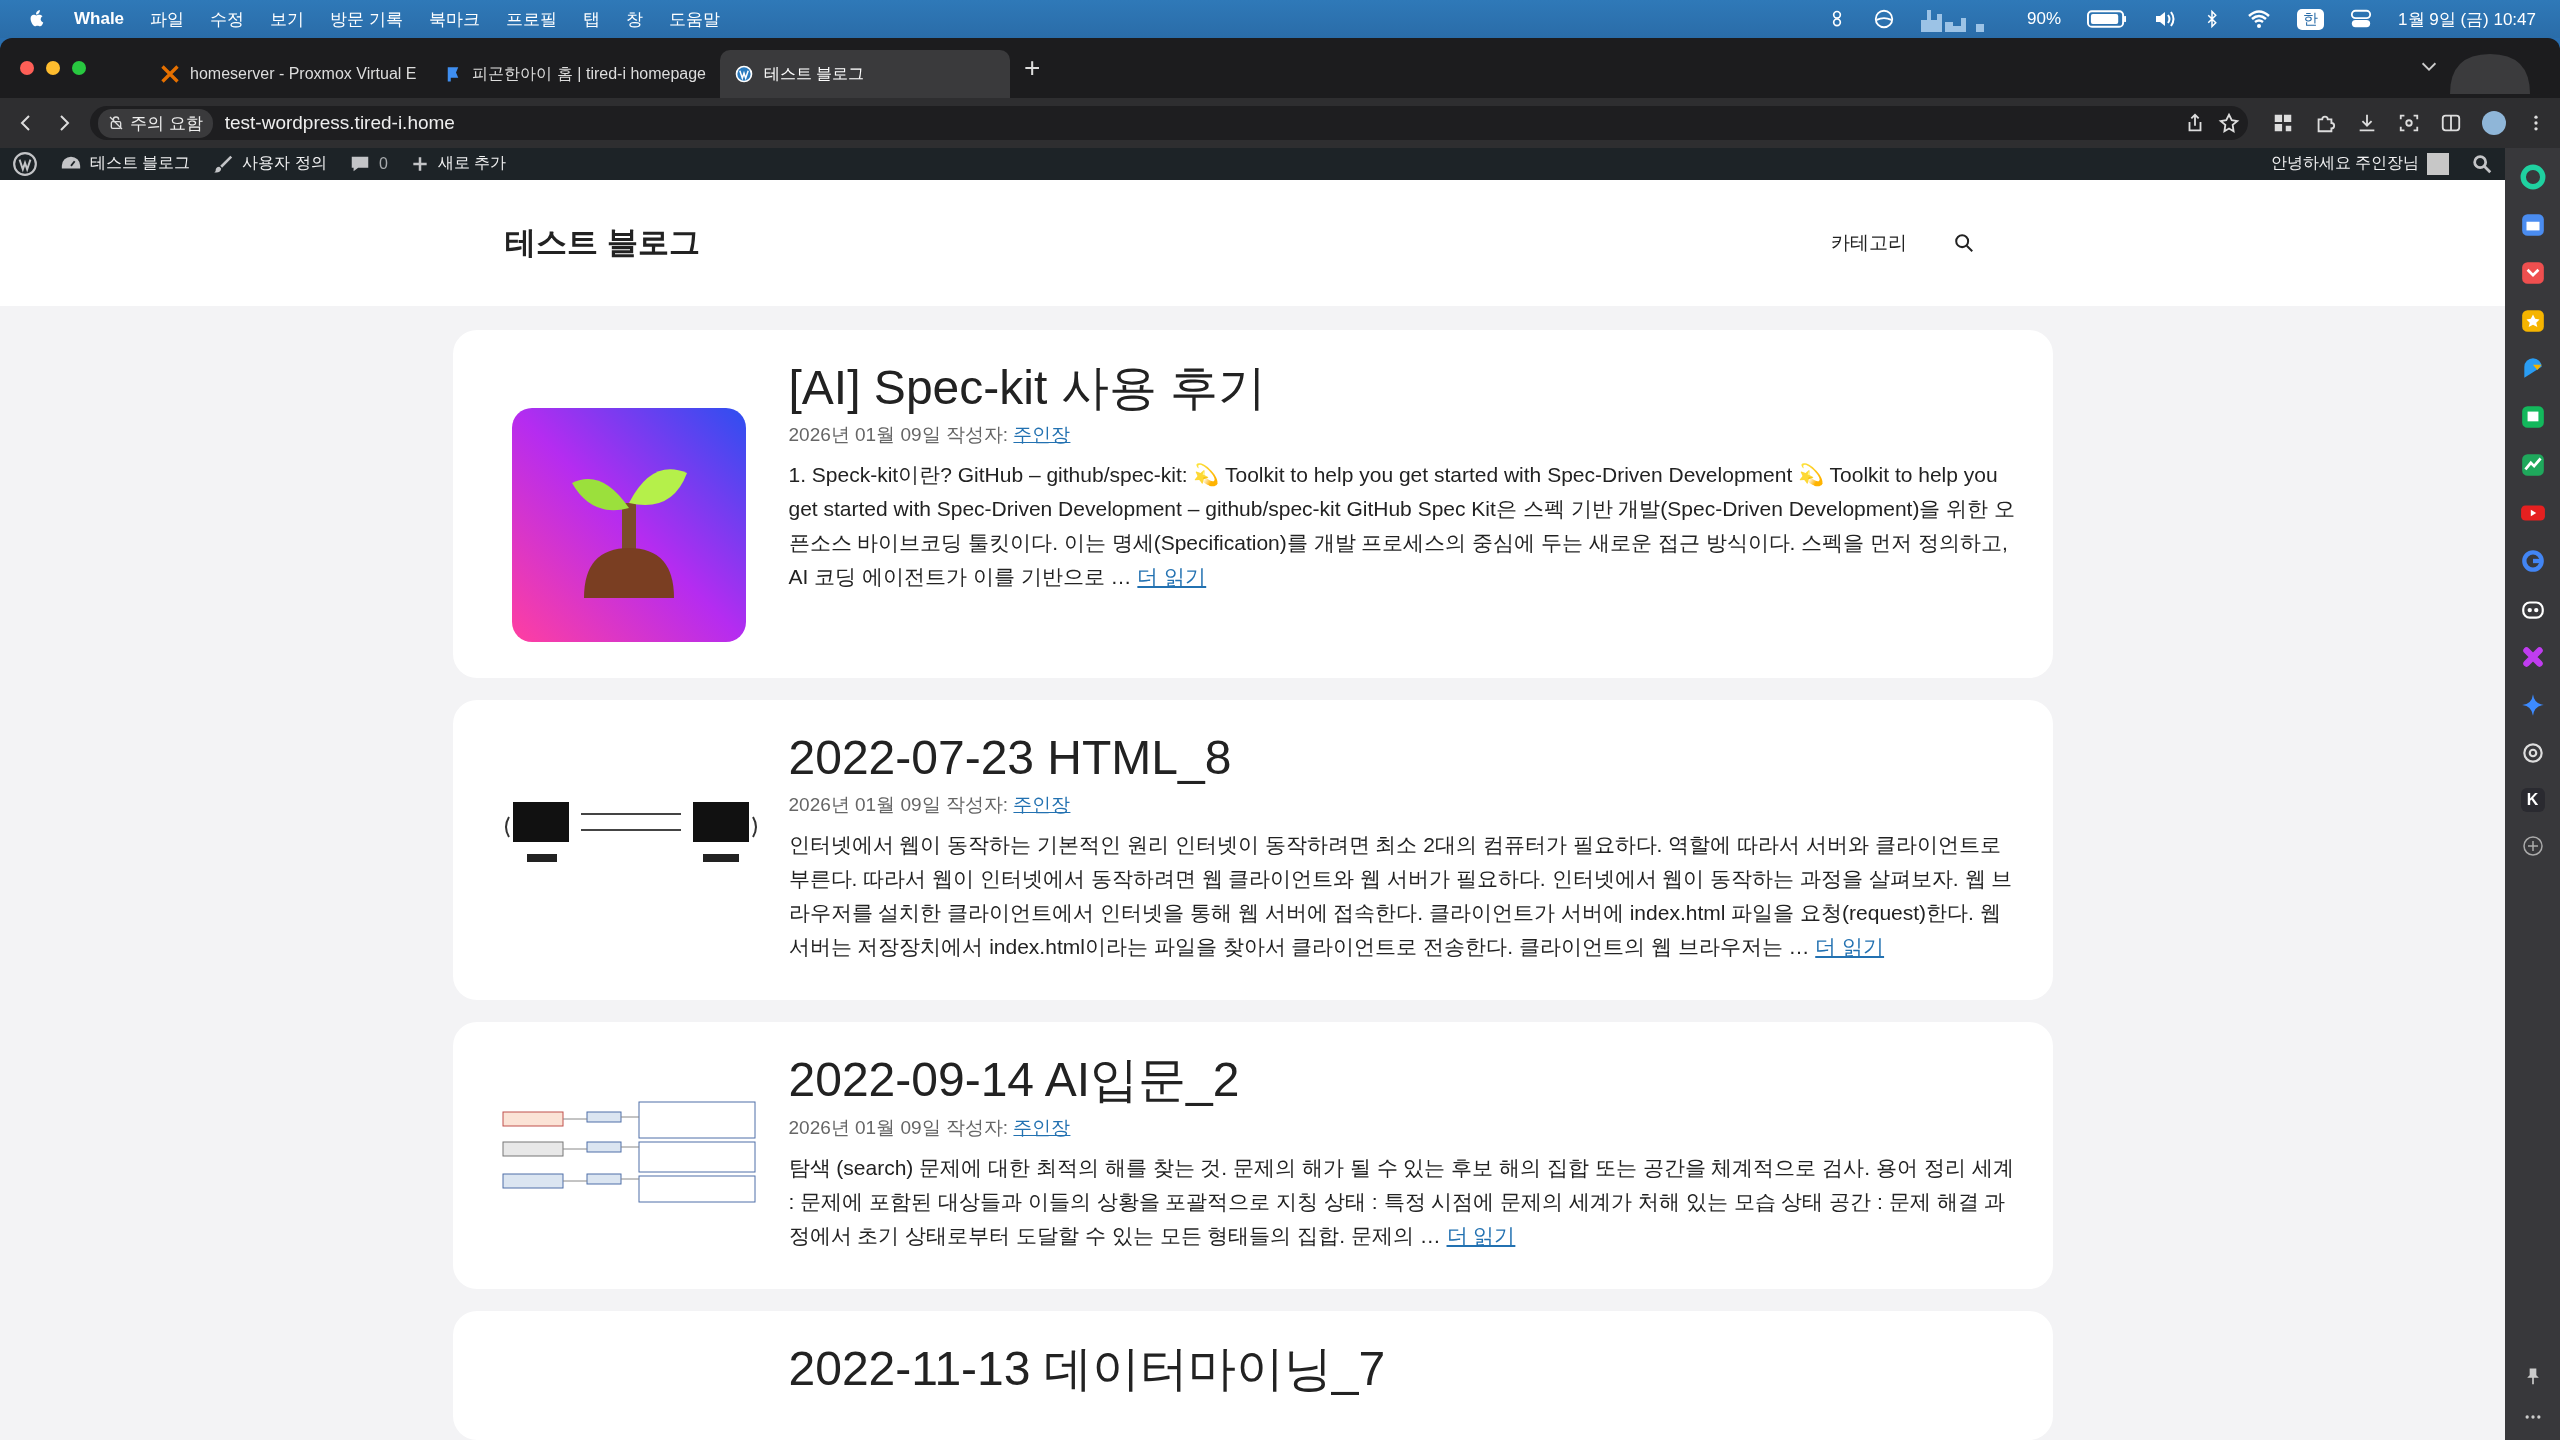 This screenshot has width=2560, height=1440. Describe the element at coordinates (2344, 164) in the screenshot. I see `greeting-link: 안녕하세요 주인장님` at that location.